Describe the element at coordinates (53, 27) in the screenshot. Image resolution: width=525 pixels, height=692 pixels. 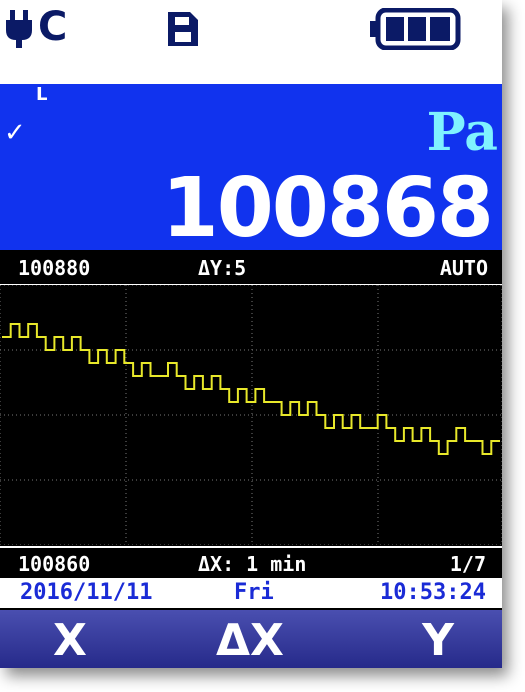
I see `connection-label: C` at that location.